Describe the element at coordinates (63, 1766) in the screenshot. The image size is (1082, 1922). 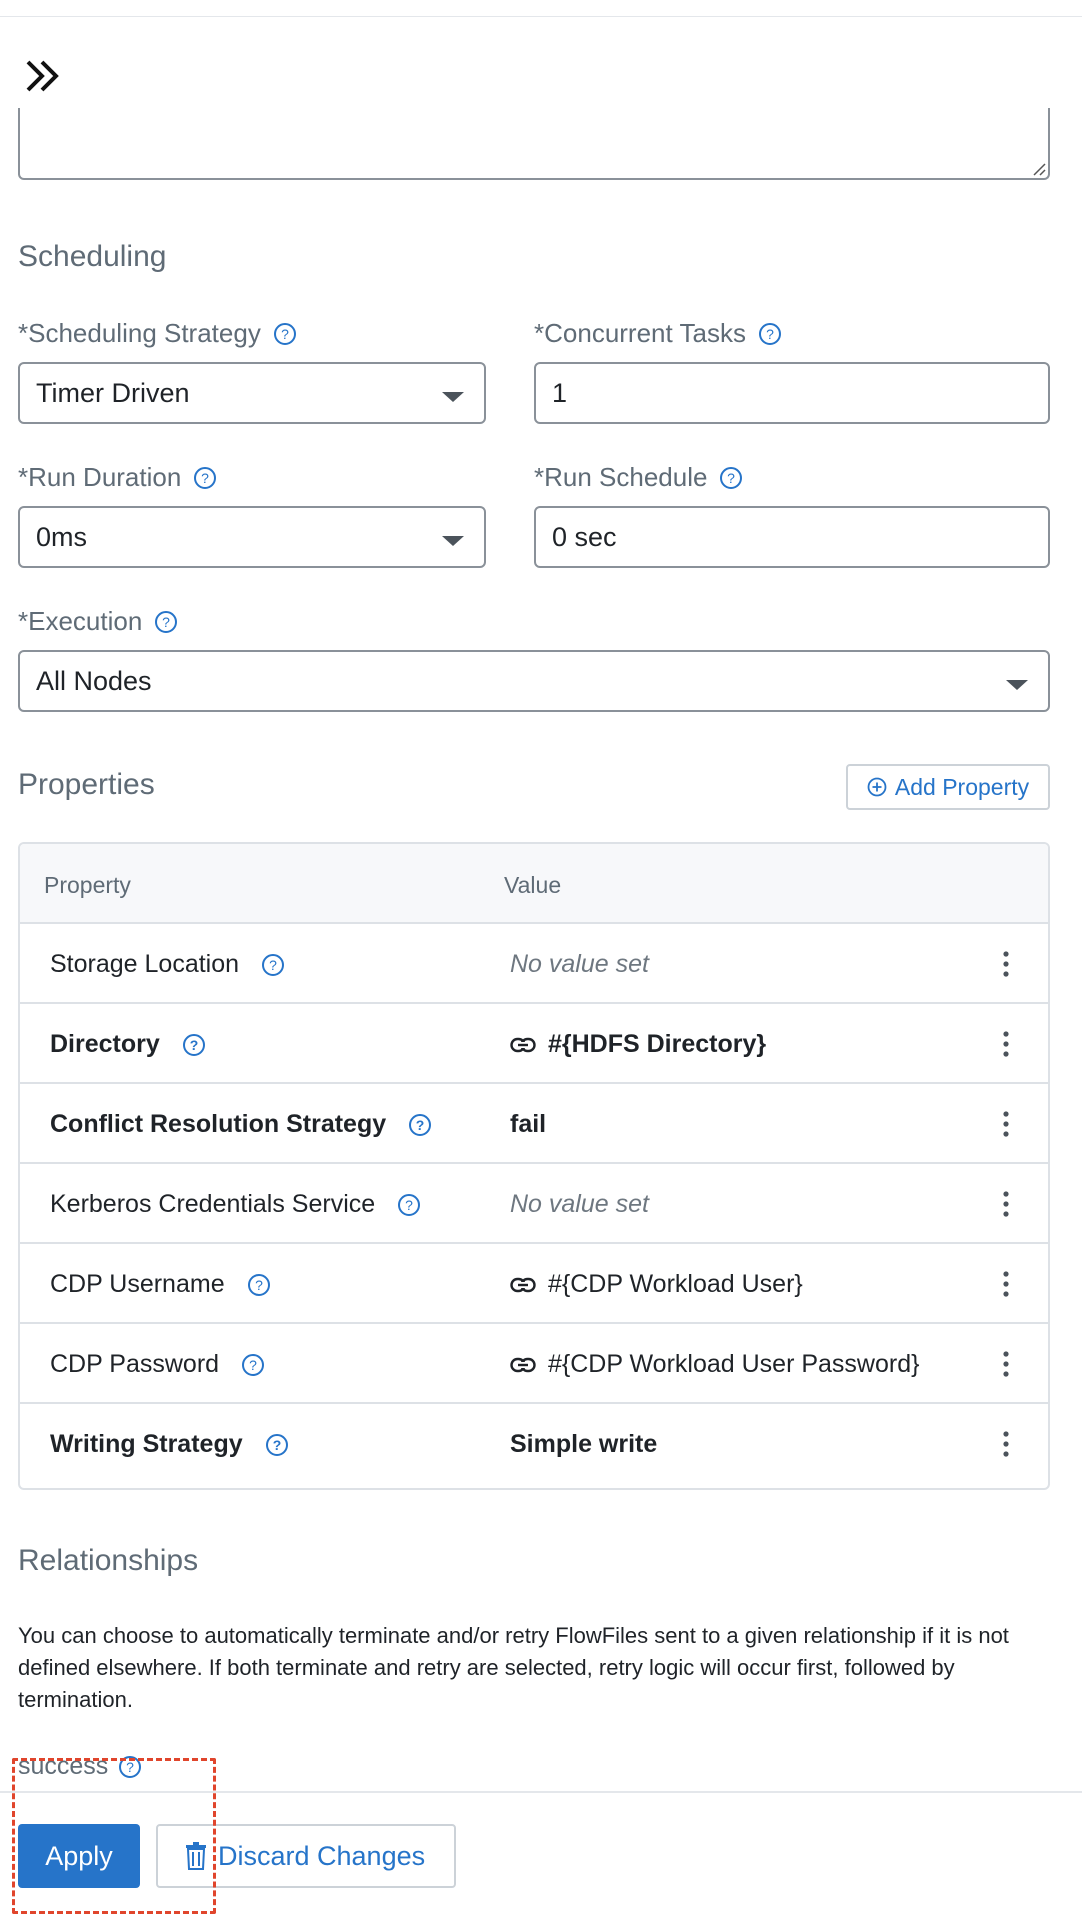
I see `relationship-name: success` at that location.